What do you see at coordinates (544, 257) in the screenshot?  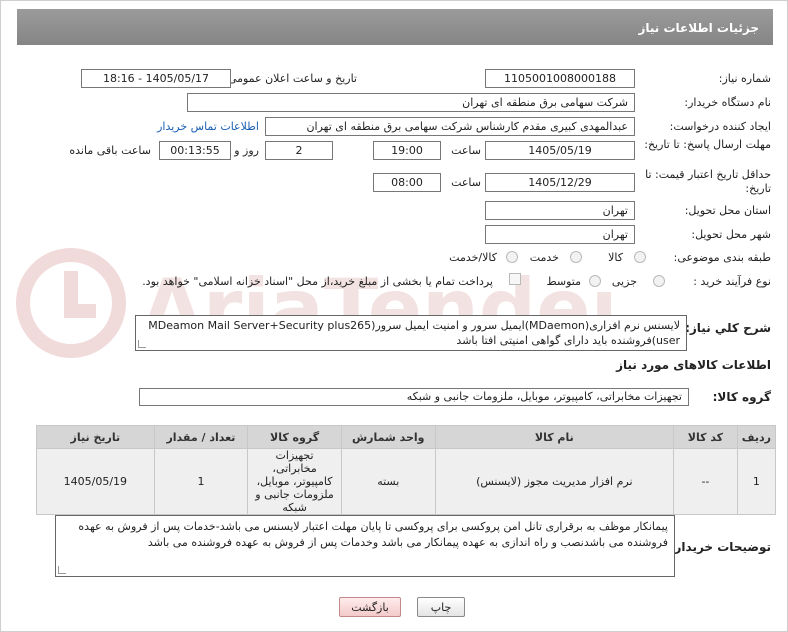 I see `category-option-service: خدمت` at bounding box center [544, 257].